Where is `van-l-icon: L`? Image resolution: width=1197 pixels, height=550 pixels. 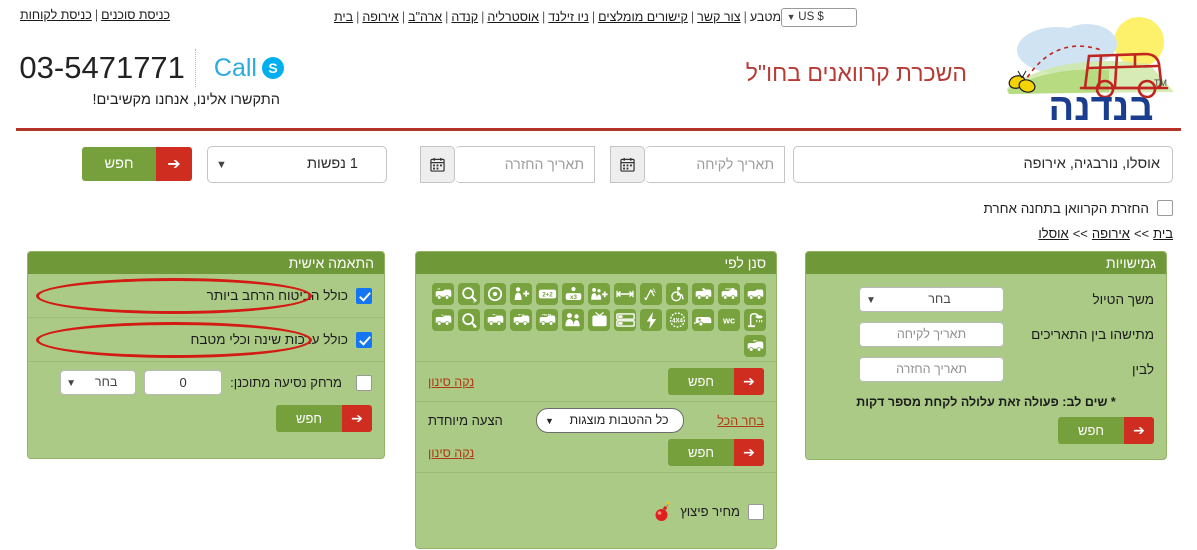 van-l-icon: L is located at coordinates (443, 320).